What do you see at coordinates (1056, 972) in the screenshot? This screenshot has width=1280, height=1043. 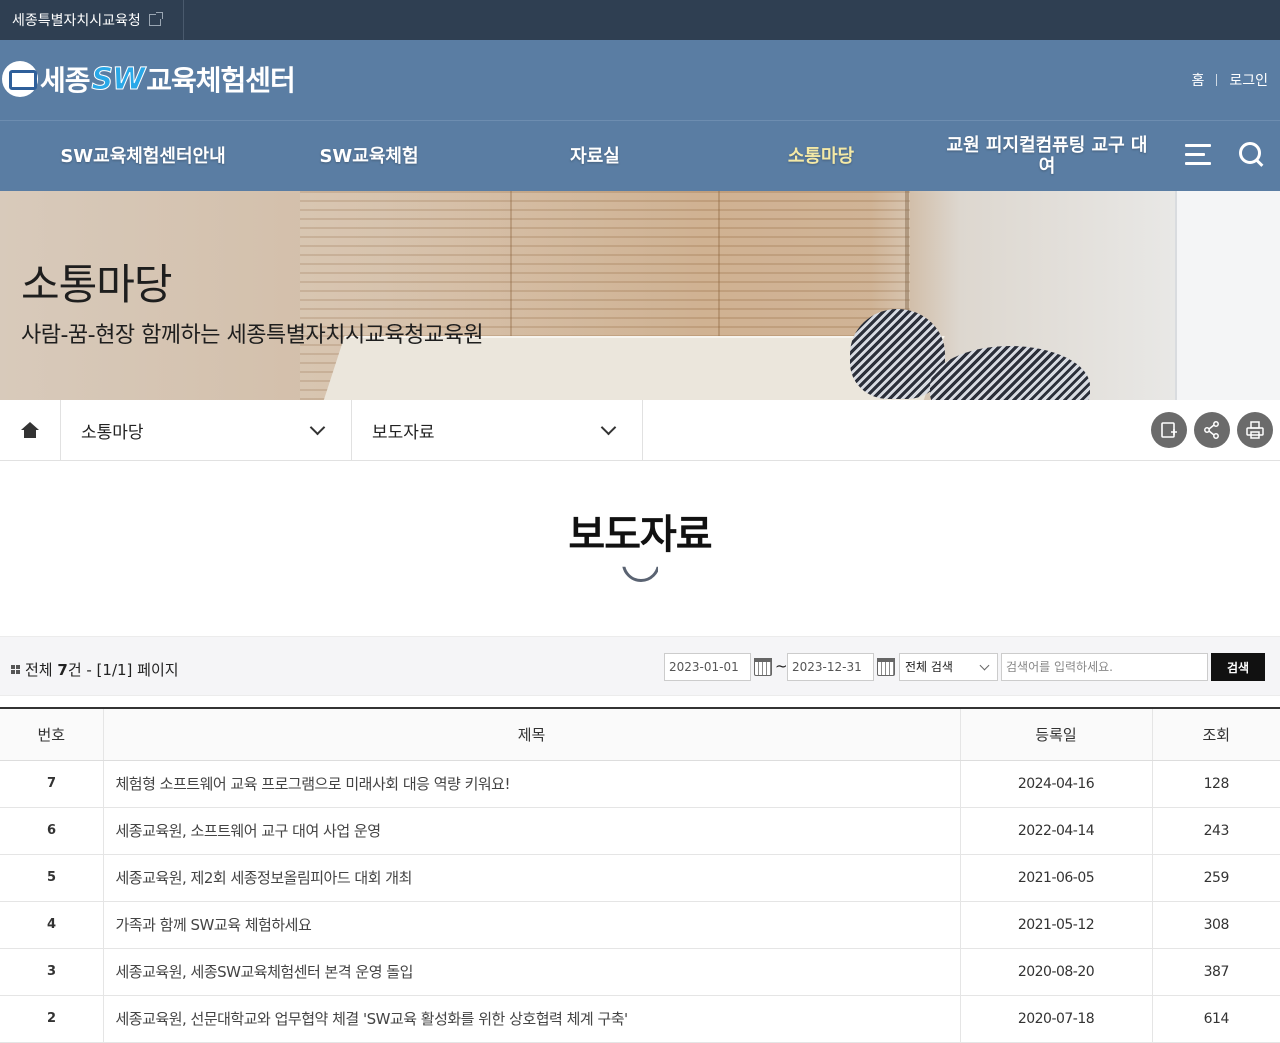 I see `row-date: 2020-08-20` at bounding box center [1056, 972].